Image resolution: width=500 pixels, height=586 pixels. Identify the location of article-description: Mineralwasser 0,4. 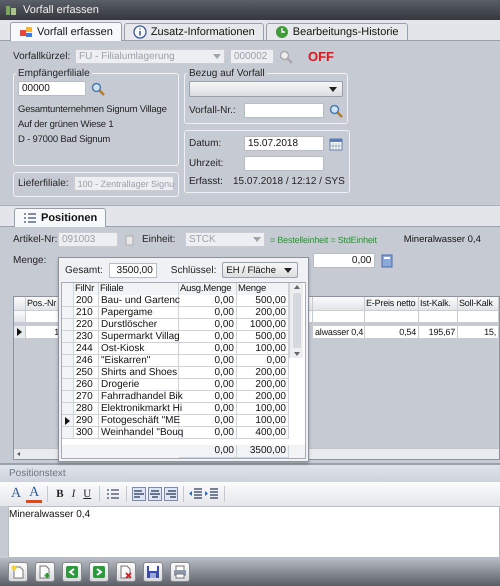
(442, 239).